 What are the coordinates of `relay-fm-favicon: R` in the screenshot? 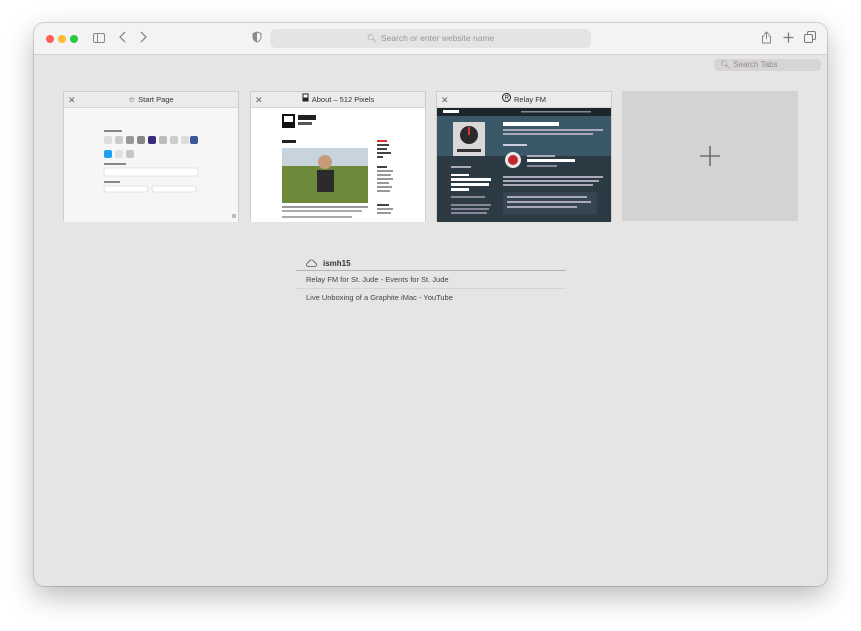 It's located at (506, 100).